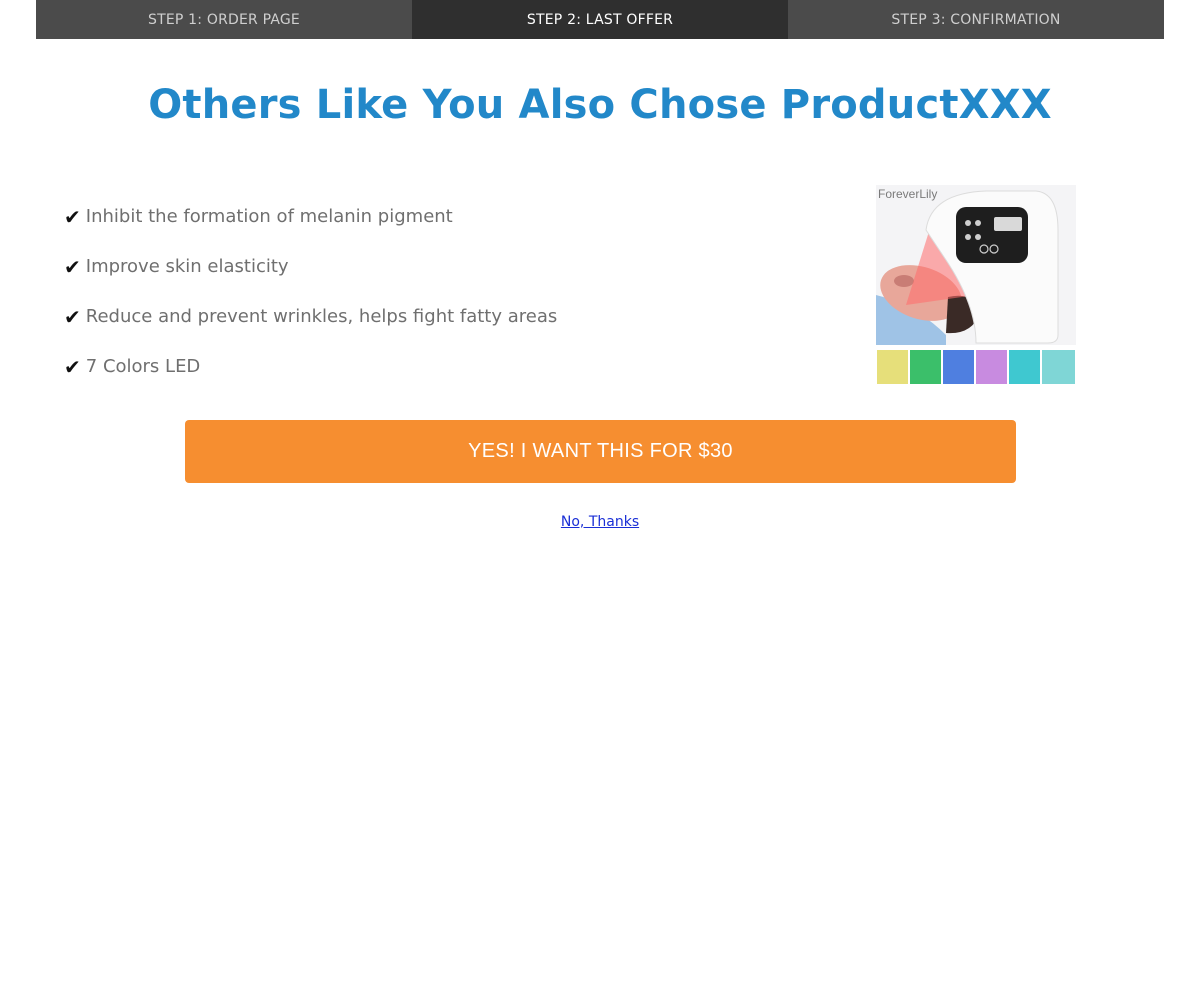  Describe the element at coordinates (600, 451) in the screenshot. I see `accept-offer-button: YES! I WANT THIS FOR $30` at that location.